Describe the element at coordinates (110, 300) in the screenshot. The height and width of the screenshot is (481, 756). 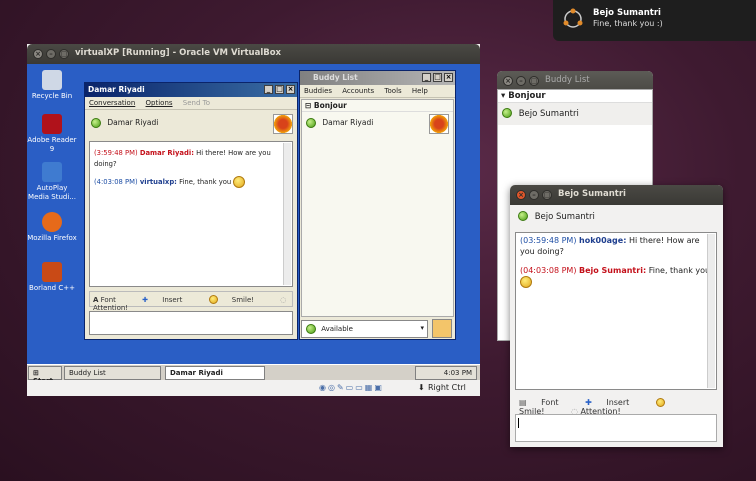
I see `font-button: A Font` at that location.